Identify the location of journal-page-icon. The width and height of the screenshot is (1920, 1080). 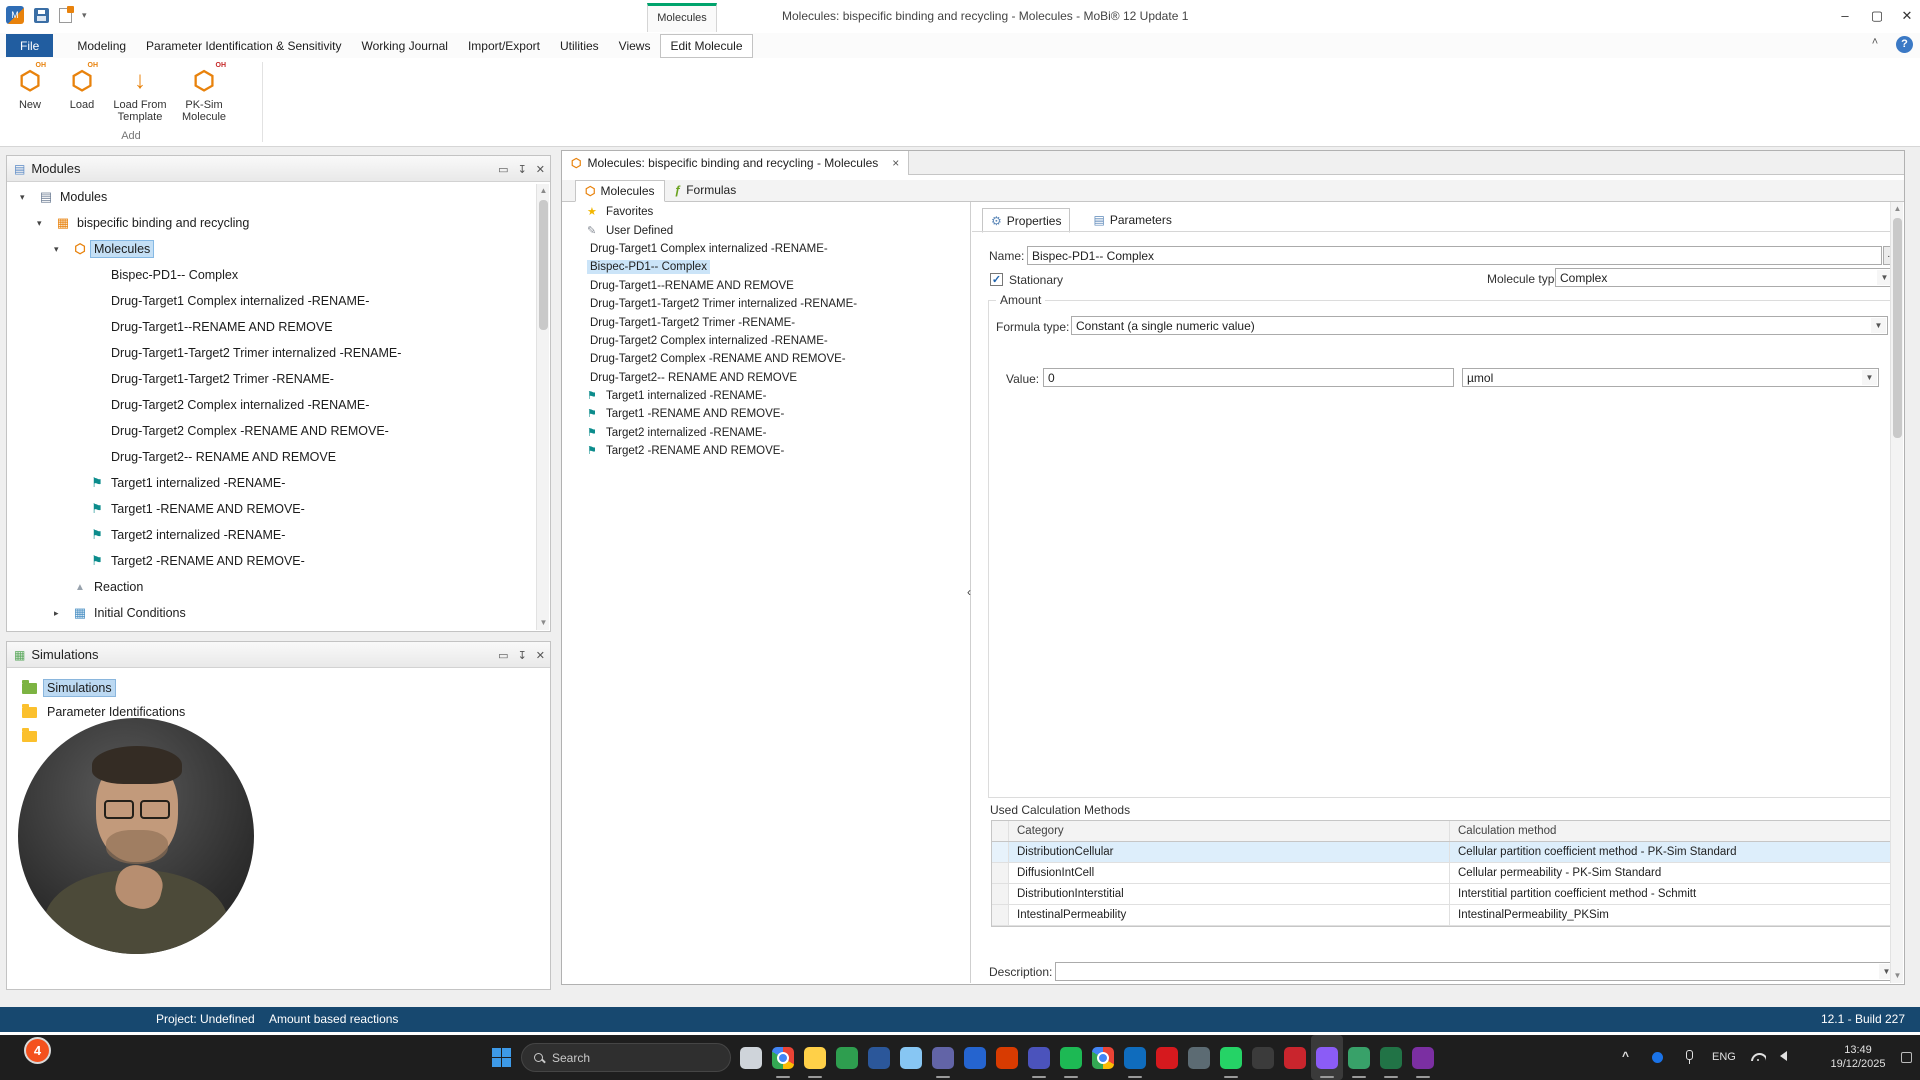
(66, 14).